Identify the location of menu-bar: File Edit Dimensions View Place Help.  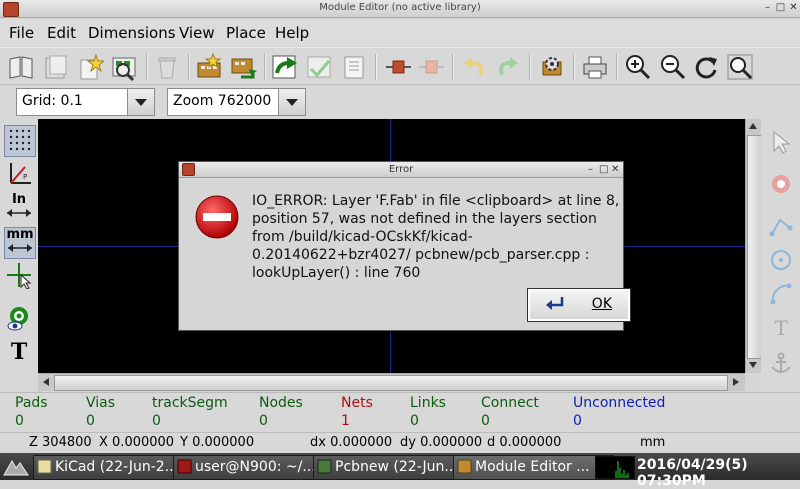
(400, 32).